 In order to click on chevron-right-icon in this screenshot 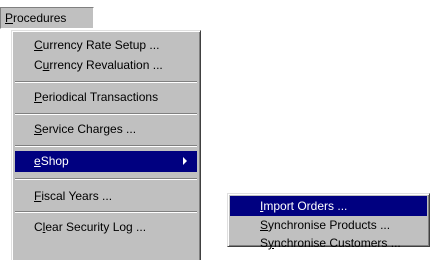, I will do `click(185, 161)`.